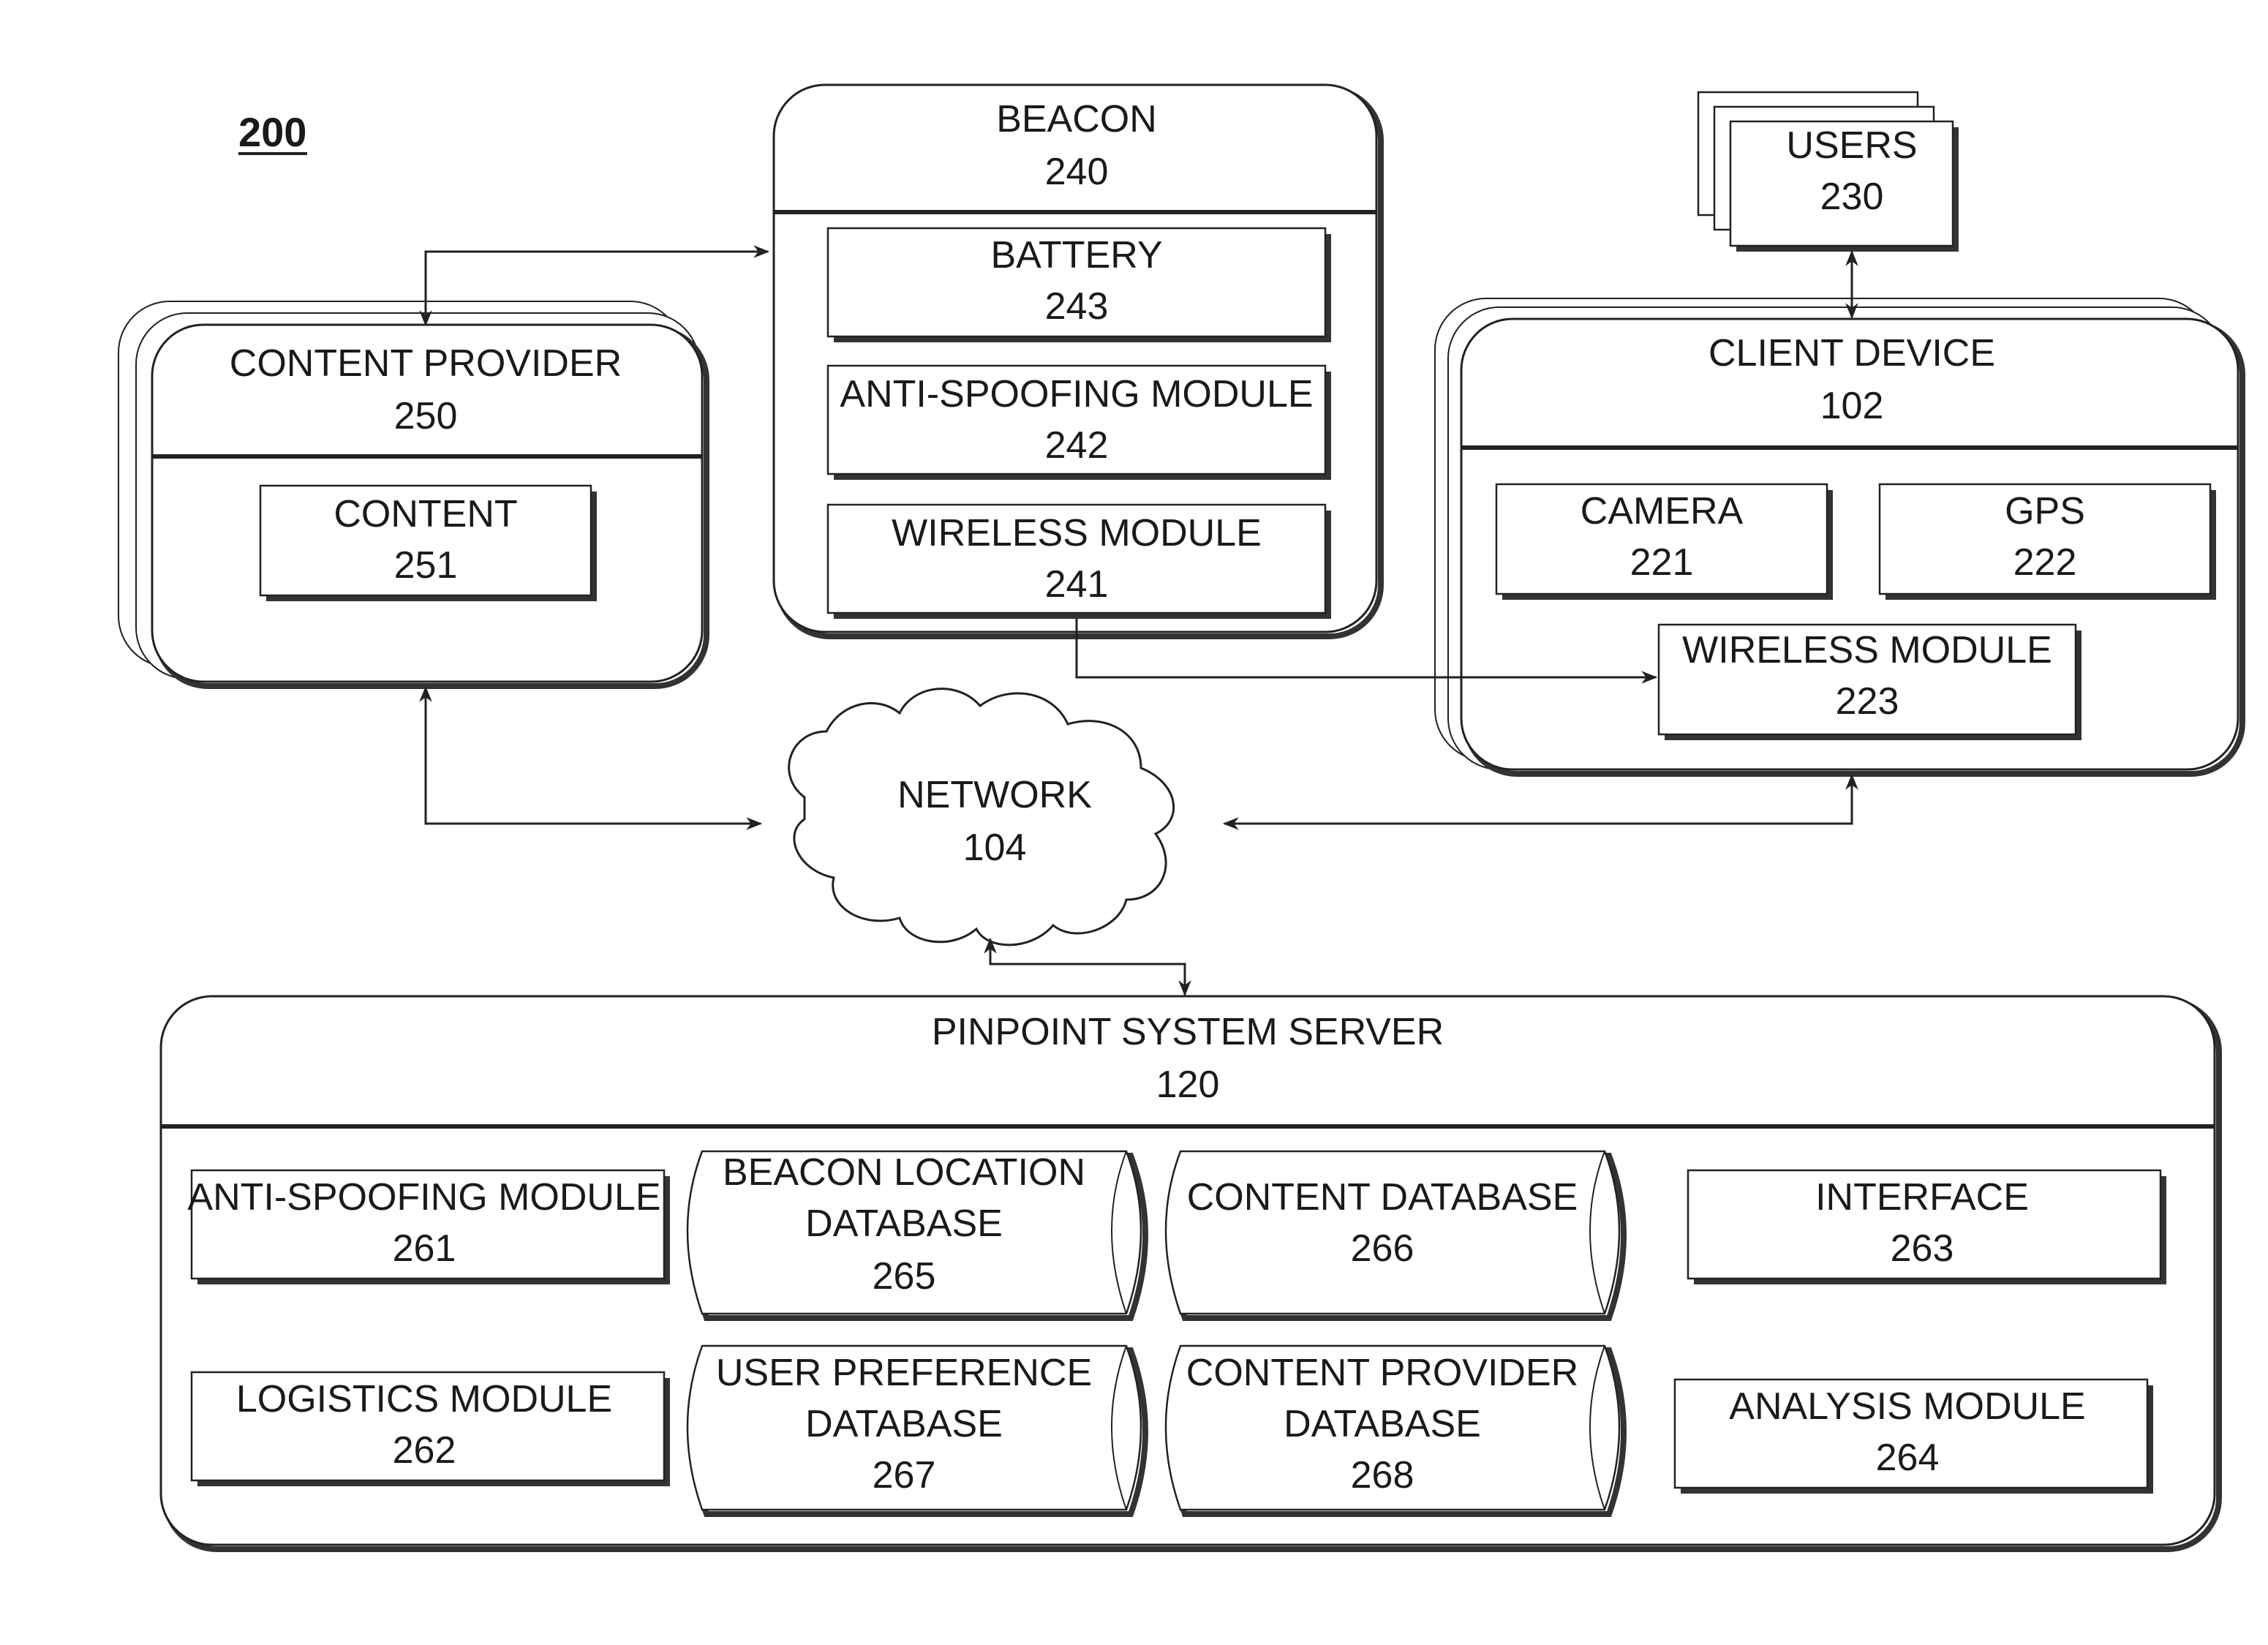 The image size is (2268, 1645). I want to click on user-preference-db-line1: USER PREFERENCE, so click(904, 1373).